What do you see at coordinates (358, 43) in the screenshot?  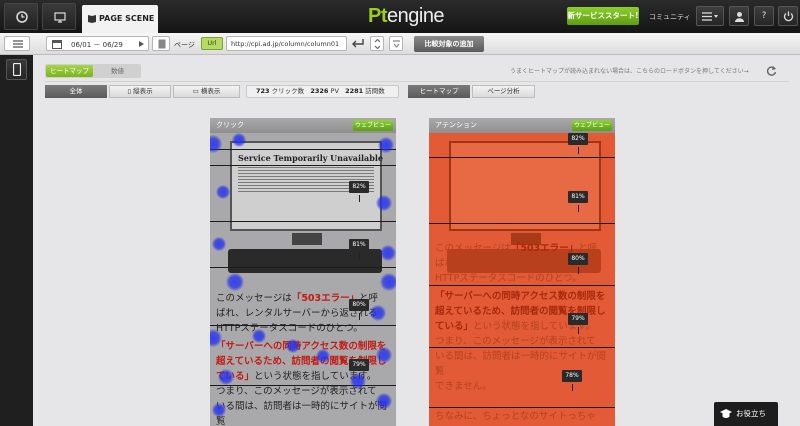 I see `enter-icon` at bounding box center [358, 43].